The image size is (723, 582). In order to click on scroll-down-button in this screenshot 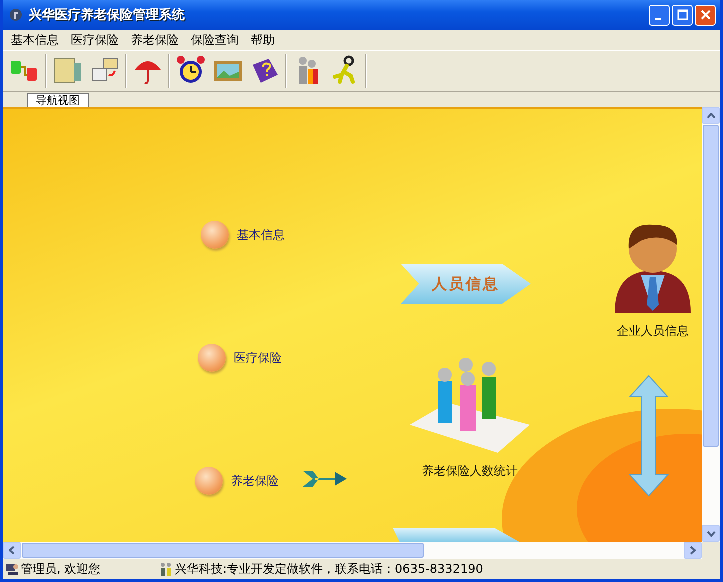, I will do `click(711, 533)`.